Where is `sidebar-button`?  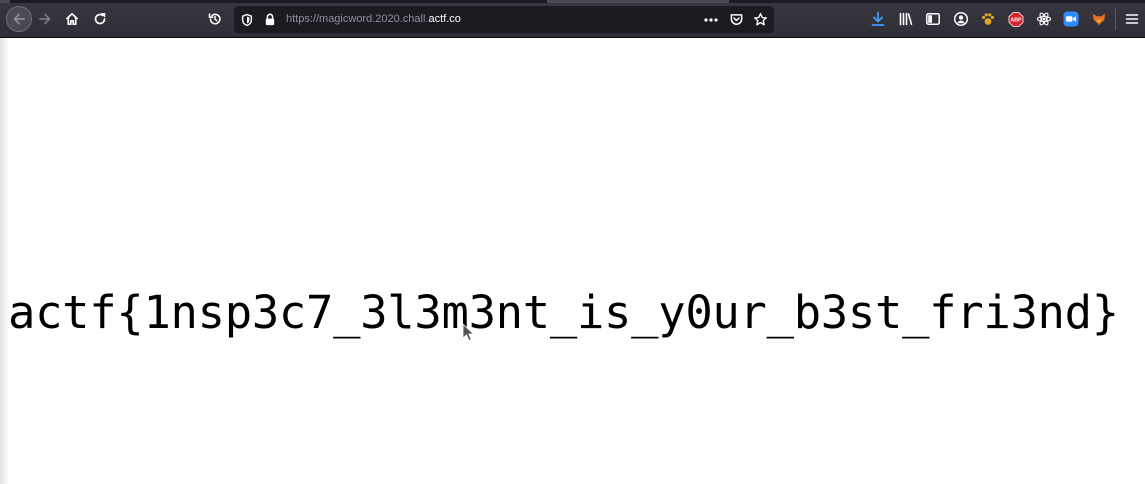
sidebar-button is located at coordinates (933, 19).